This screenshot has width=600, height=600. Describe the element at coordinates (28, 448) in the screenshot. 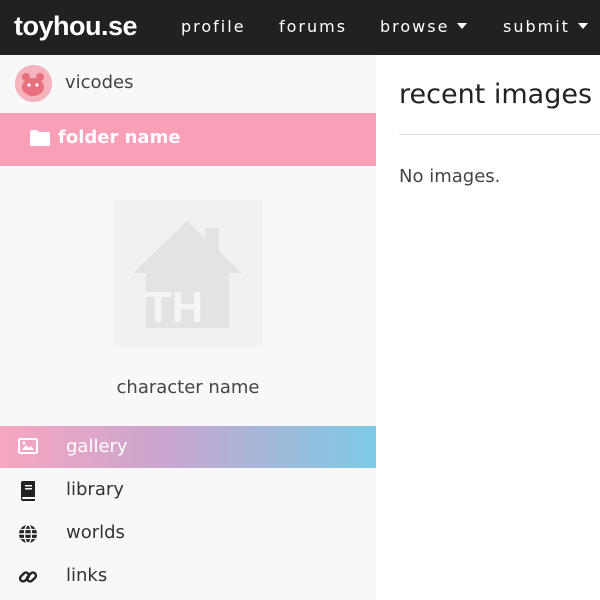

I see `image-icon` at that location.